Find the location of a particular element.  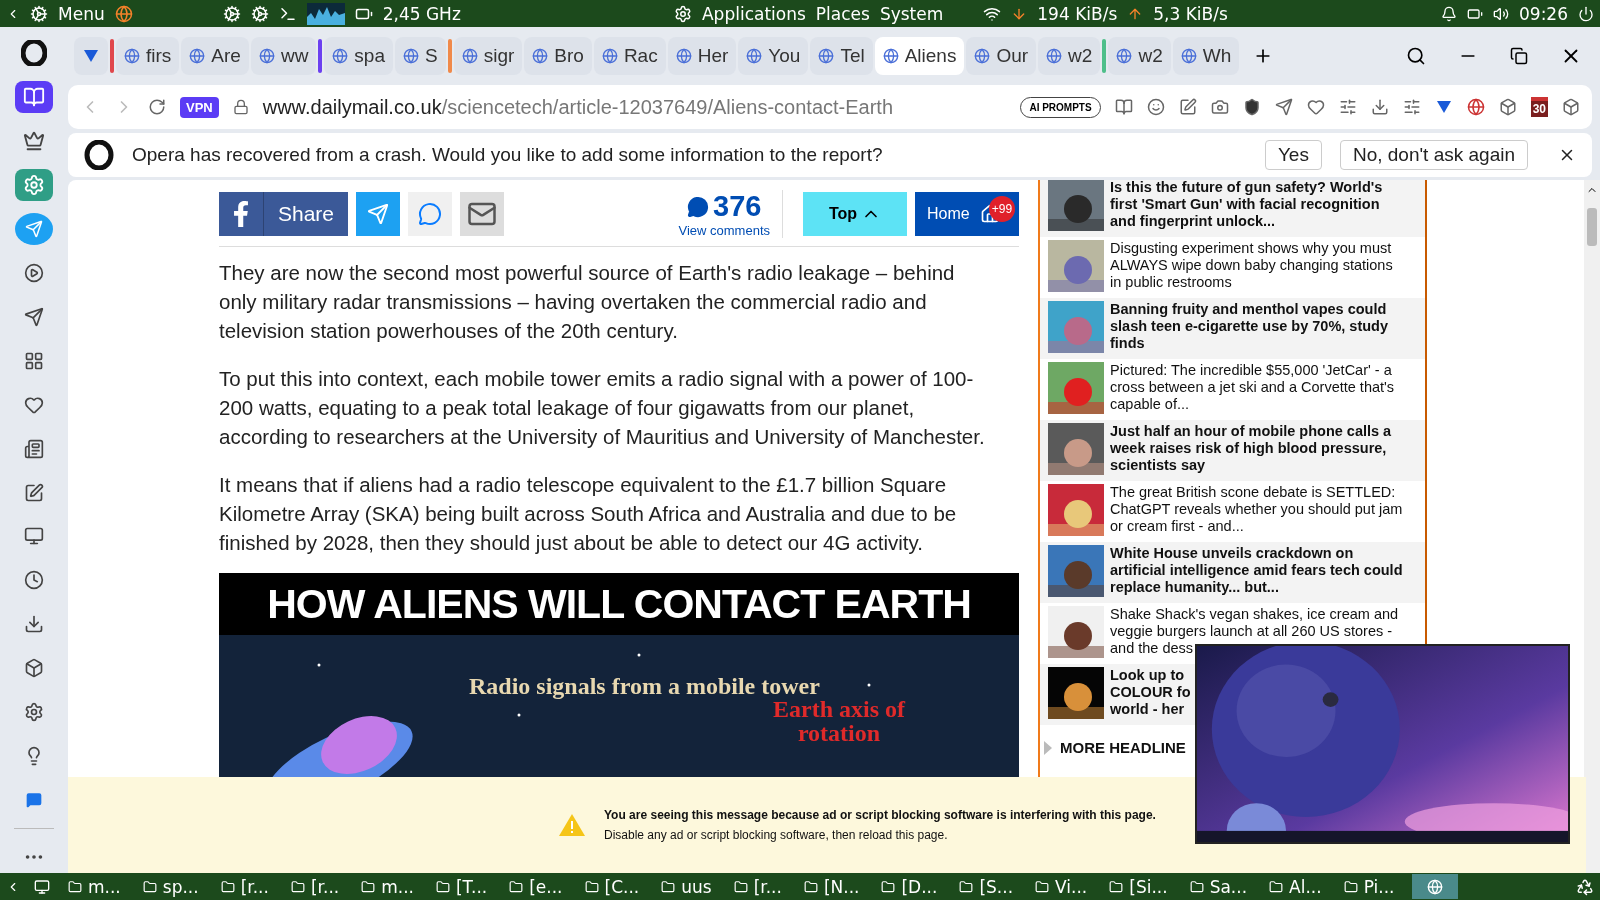

extension-icon is located at coordinates (1475, 107).